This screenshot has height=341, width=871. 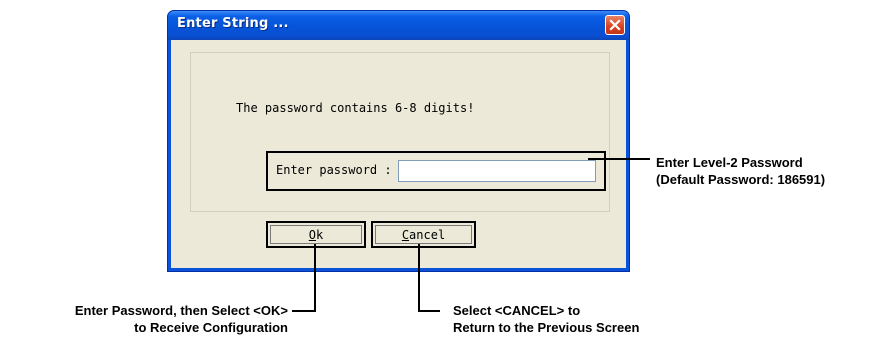 I want to click on ok-callout-line2: to Receive Configuration, so click(x=211, y=327).